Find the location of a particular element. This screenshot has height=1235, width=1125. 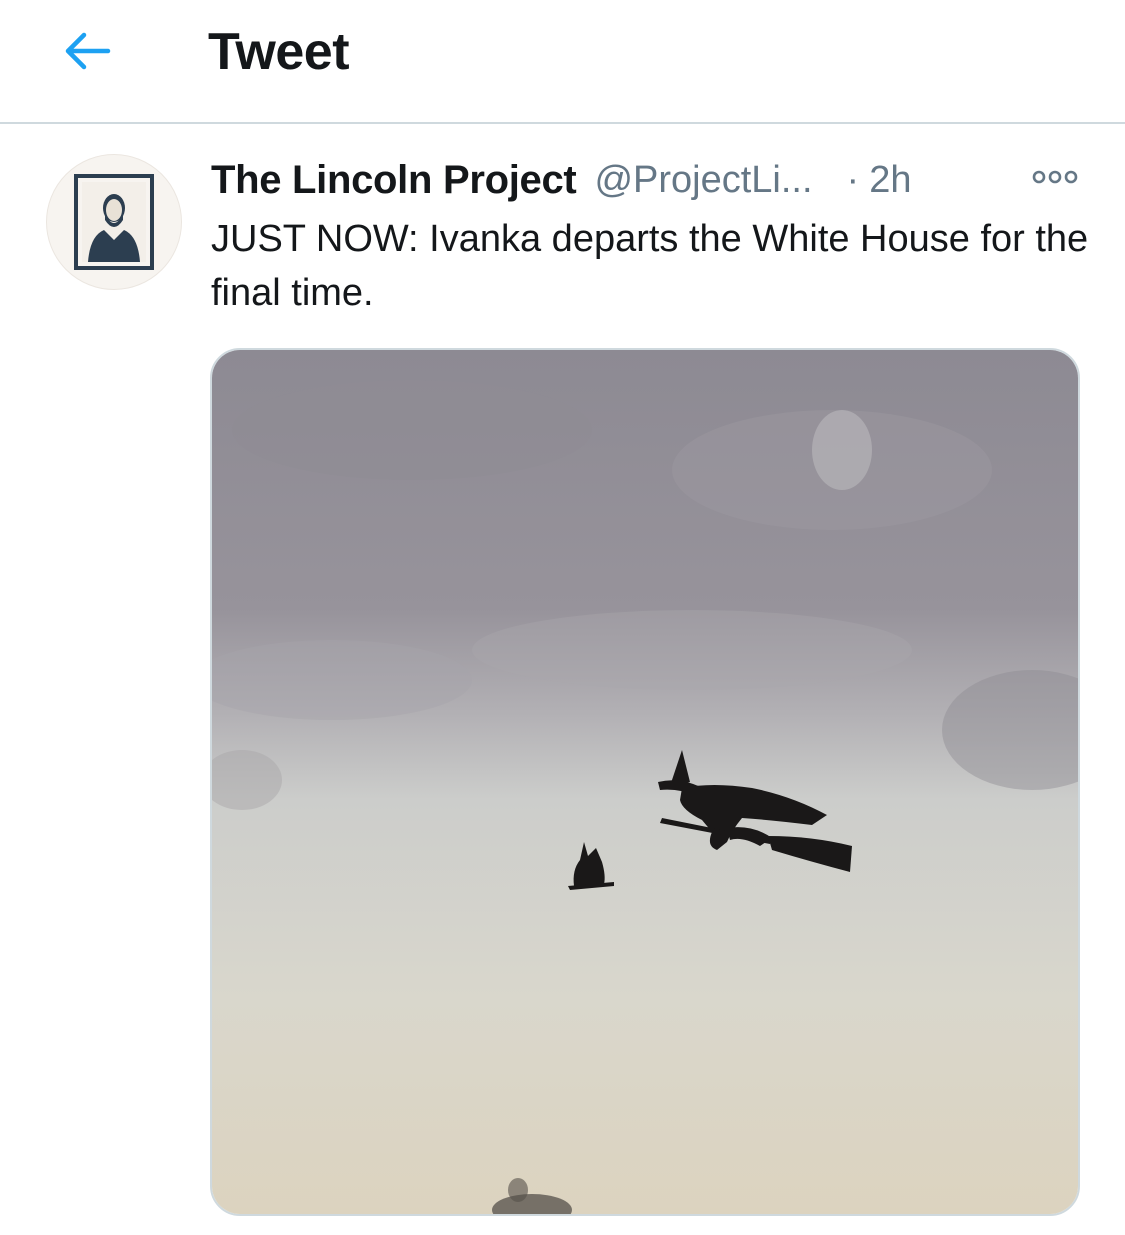

lincoln-portrait-icon is located at coordinates (114, 222).